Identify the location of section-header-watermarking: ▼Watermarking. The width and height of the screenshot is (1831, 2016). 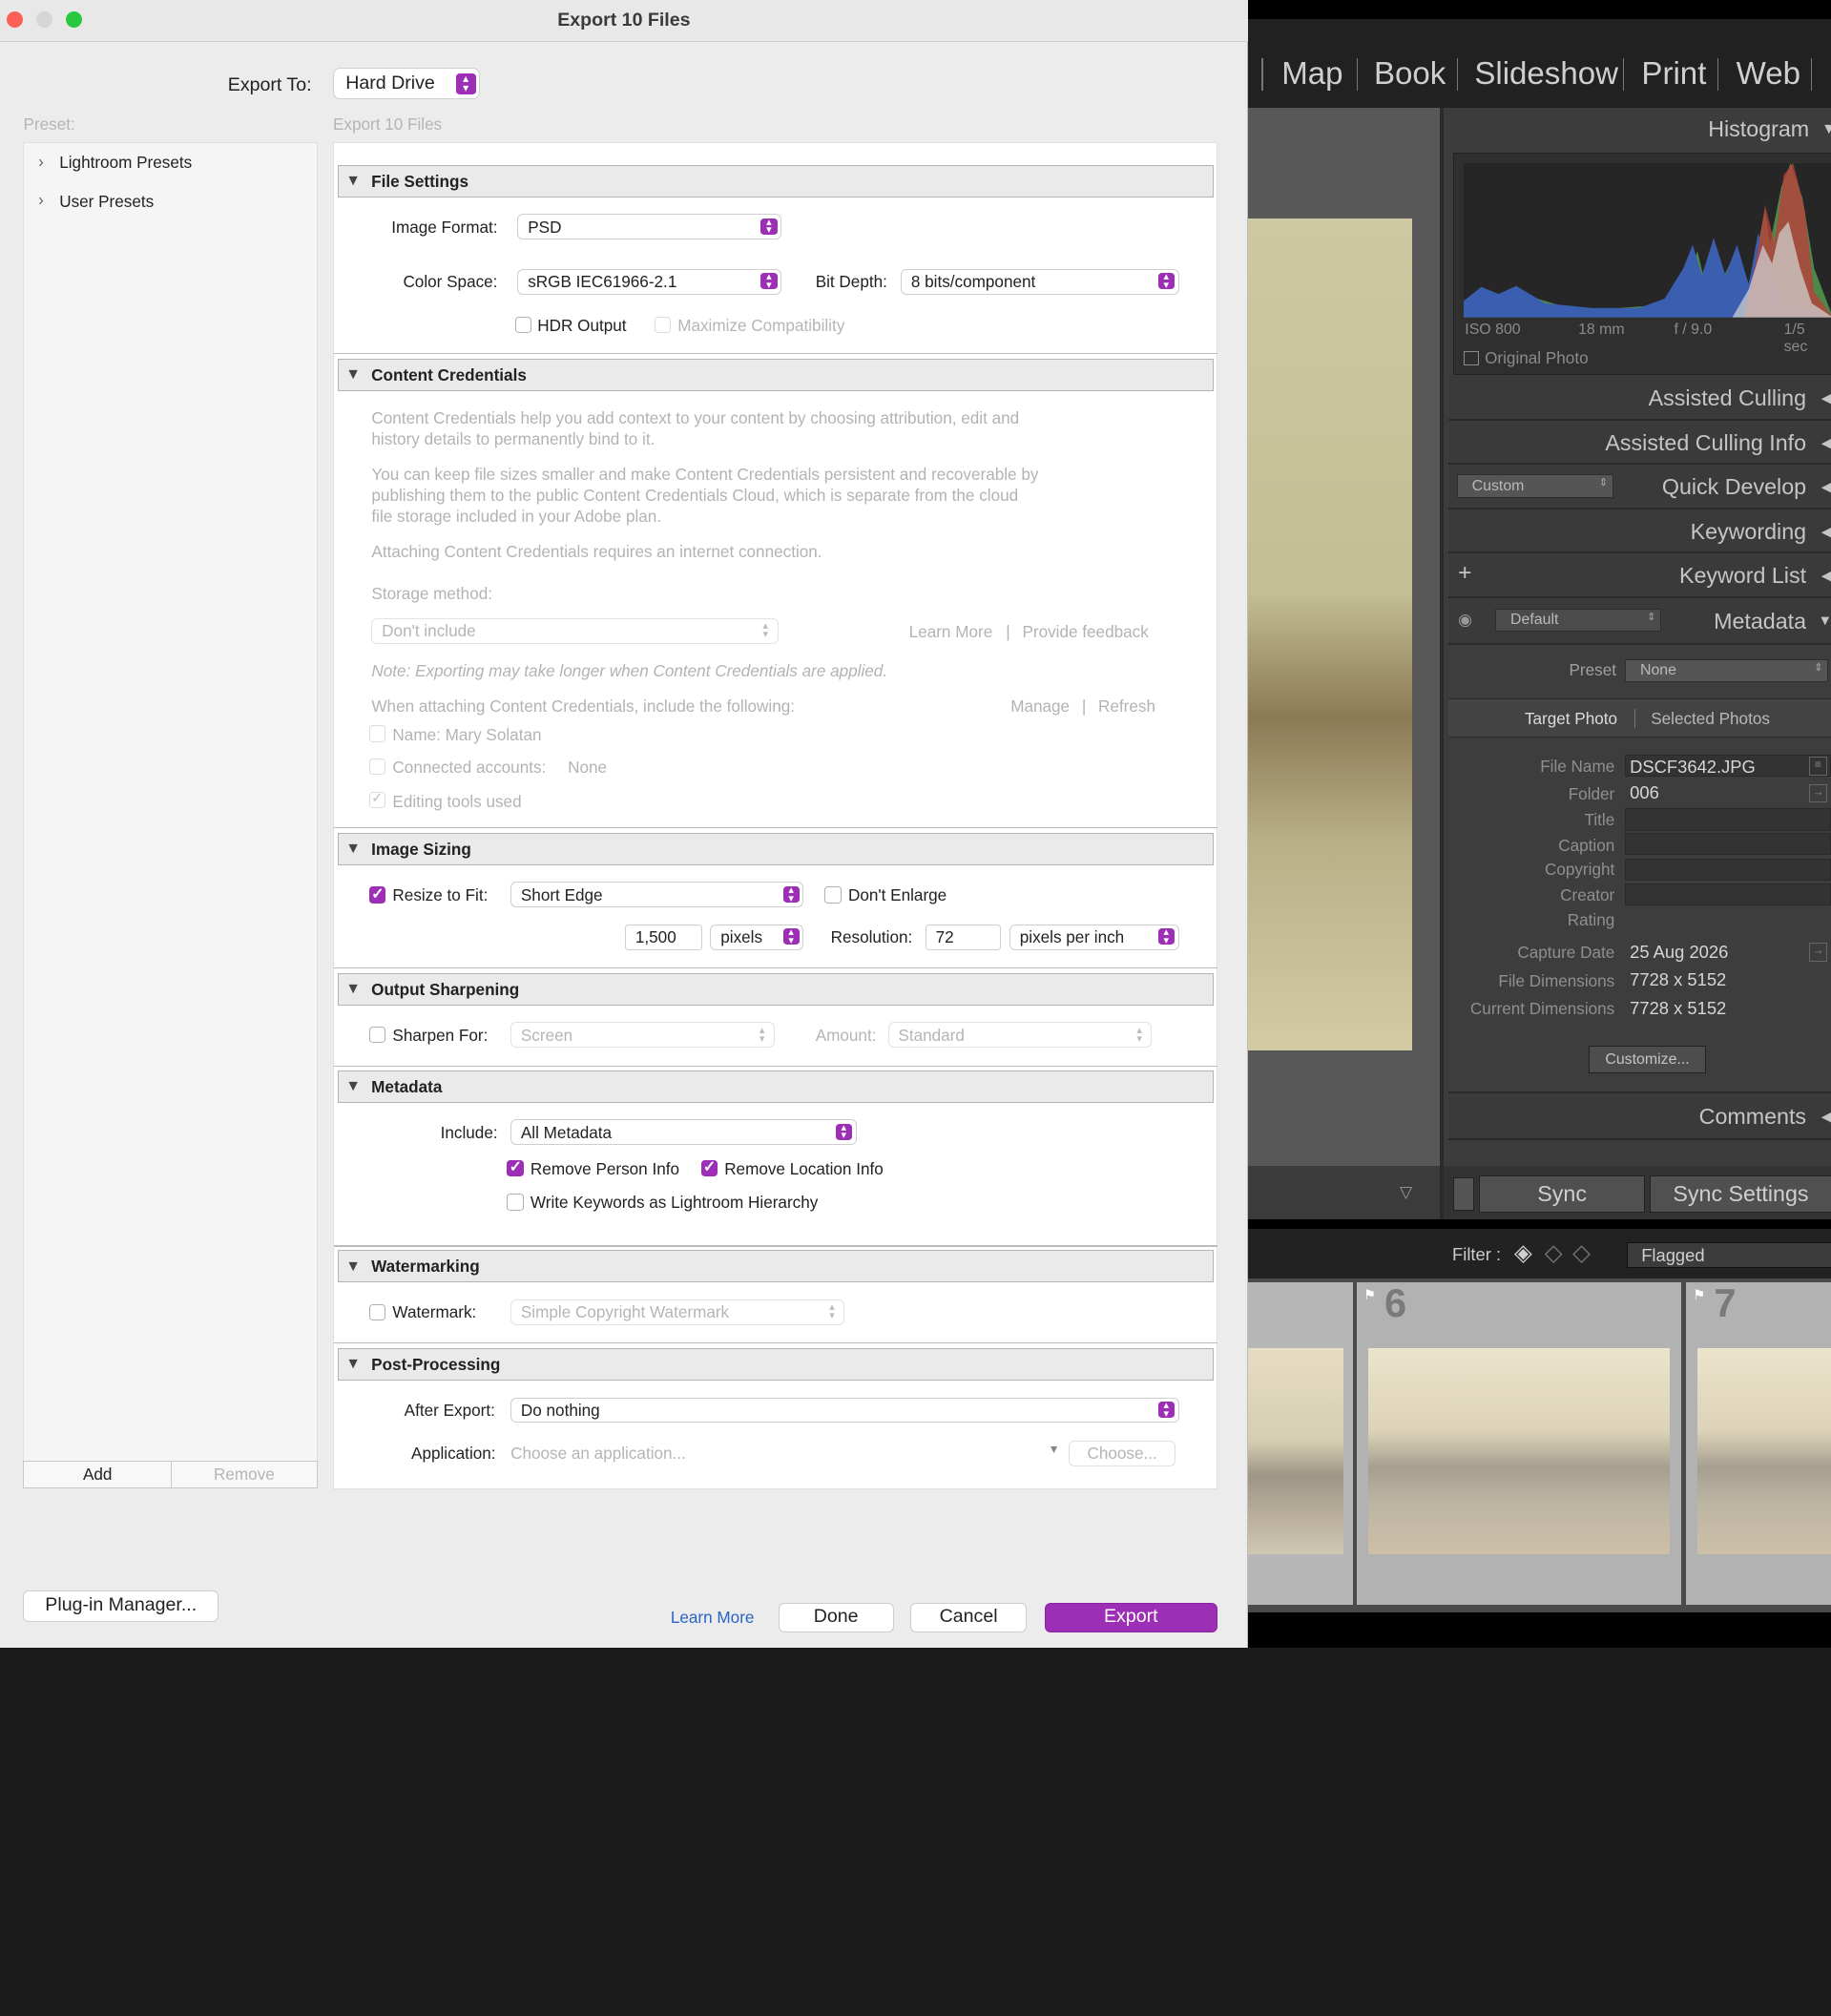
(776, 1266).